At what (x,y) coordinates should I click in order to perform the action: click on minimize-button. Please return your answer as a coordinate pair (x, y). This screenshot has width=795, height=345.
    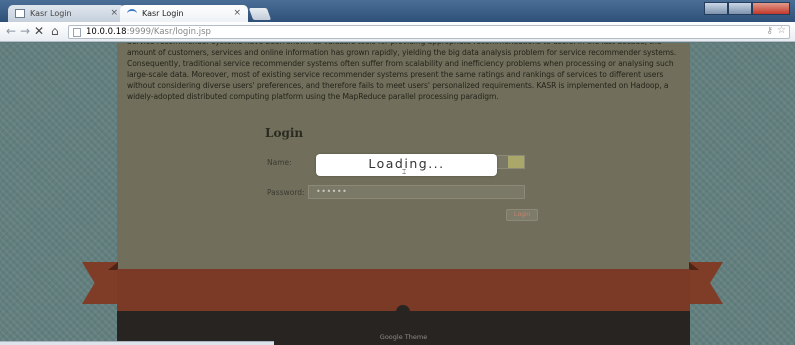
    Looking at the image, I should click on (716, 8).